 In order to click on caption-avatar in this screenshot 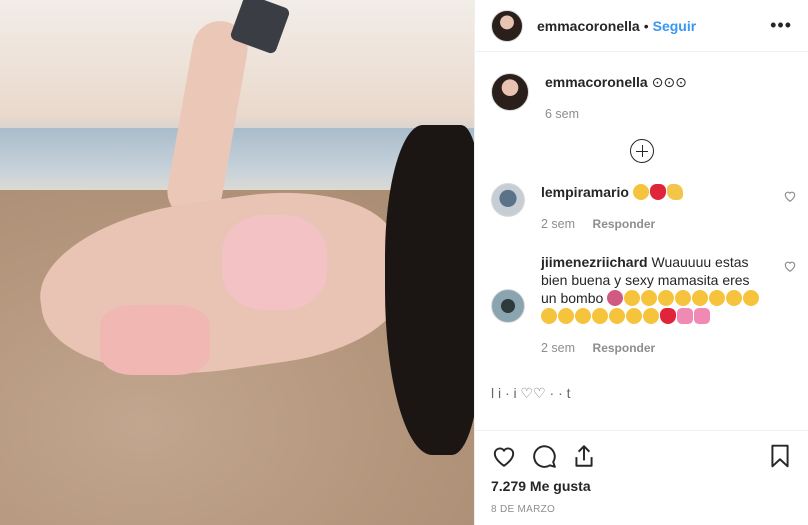, I will do `click(510, 92)`.